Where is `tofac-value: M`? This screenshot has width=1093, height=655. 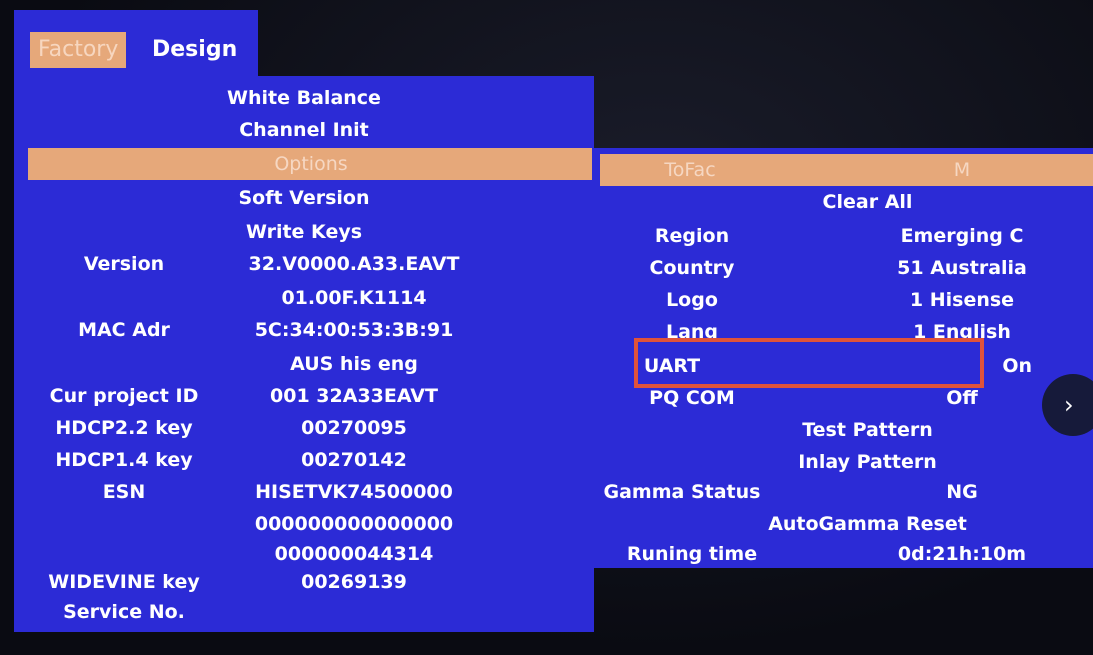
tofac-value: M is located at coordinates (962, 170).